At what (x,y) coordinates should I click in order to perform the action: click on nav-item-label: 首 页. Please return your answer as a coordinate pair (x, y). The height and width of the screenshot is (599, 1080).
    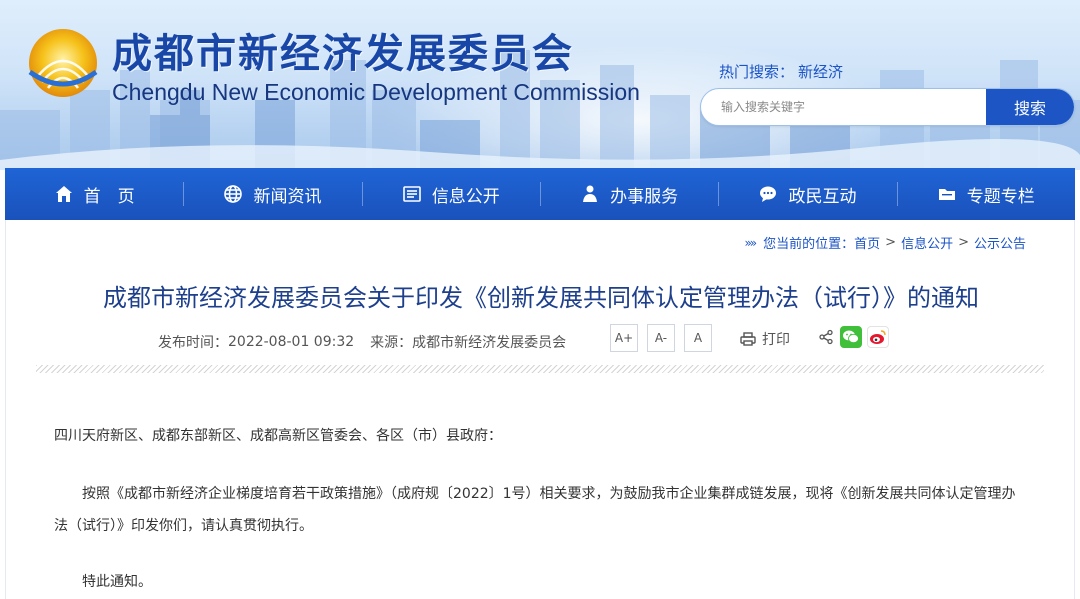
    Looking at the image, I should click on (109, 196).